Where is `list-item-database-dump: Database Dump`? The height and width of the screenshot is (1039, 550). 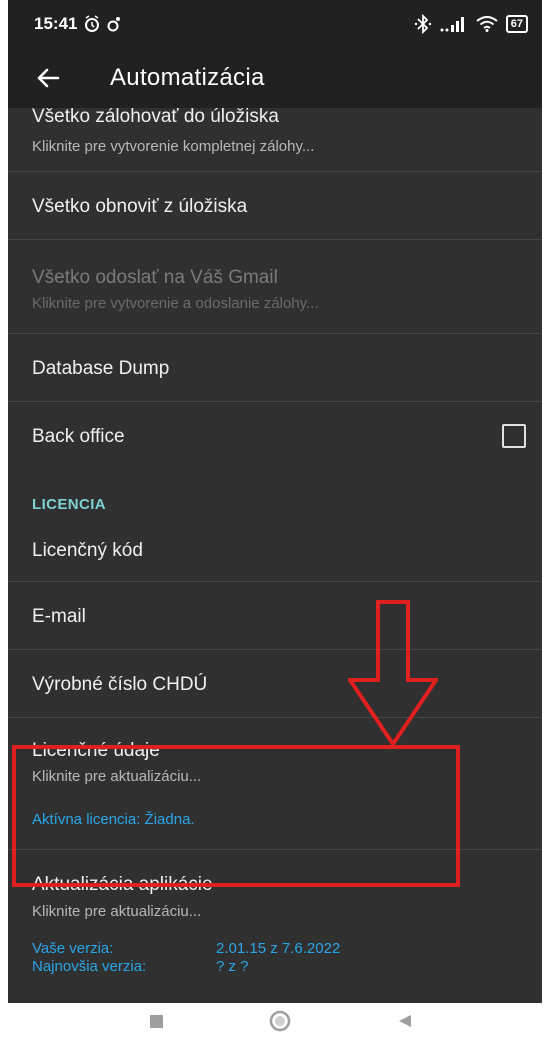
list-item-database-dump: Database Dump is located at coordinates (275, 368).